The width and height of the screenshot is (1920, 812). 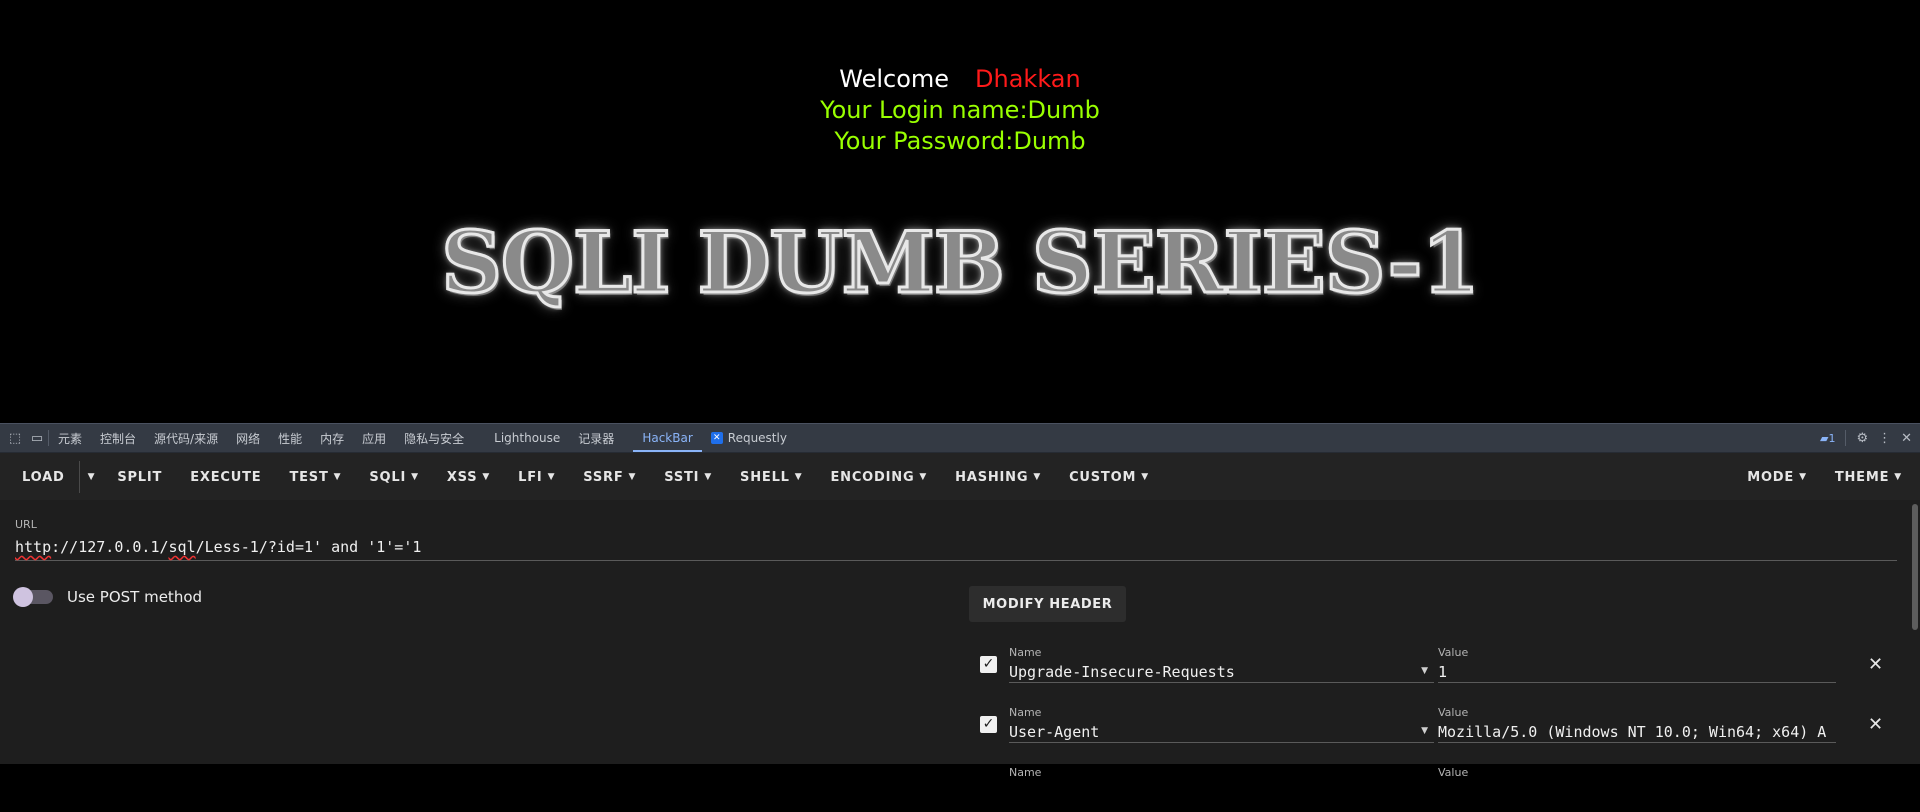 I want to click on gear-icon: ⚙, so click(x=1862, y=438).